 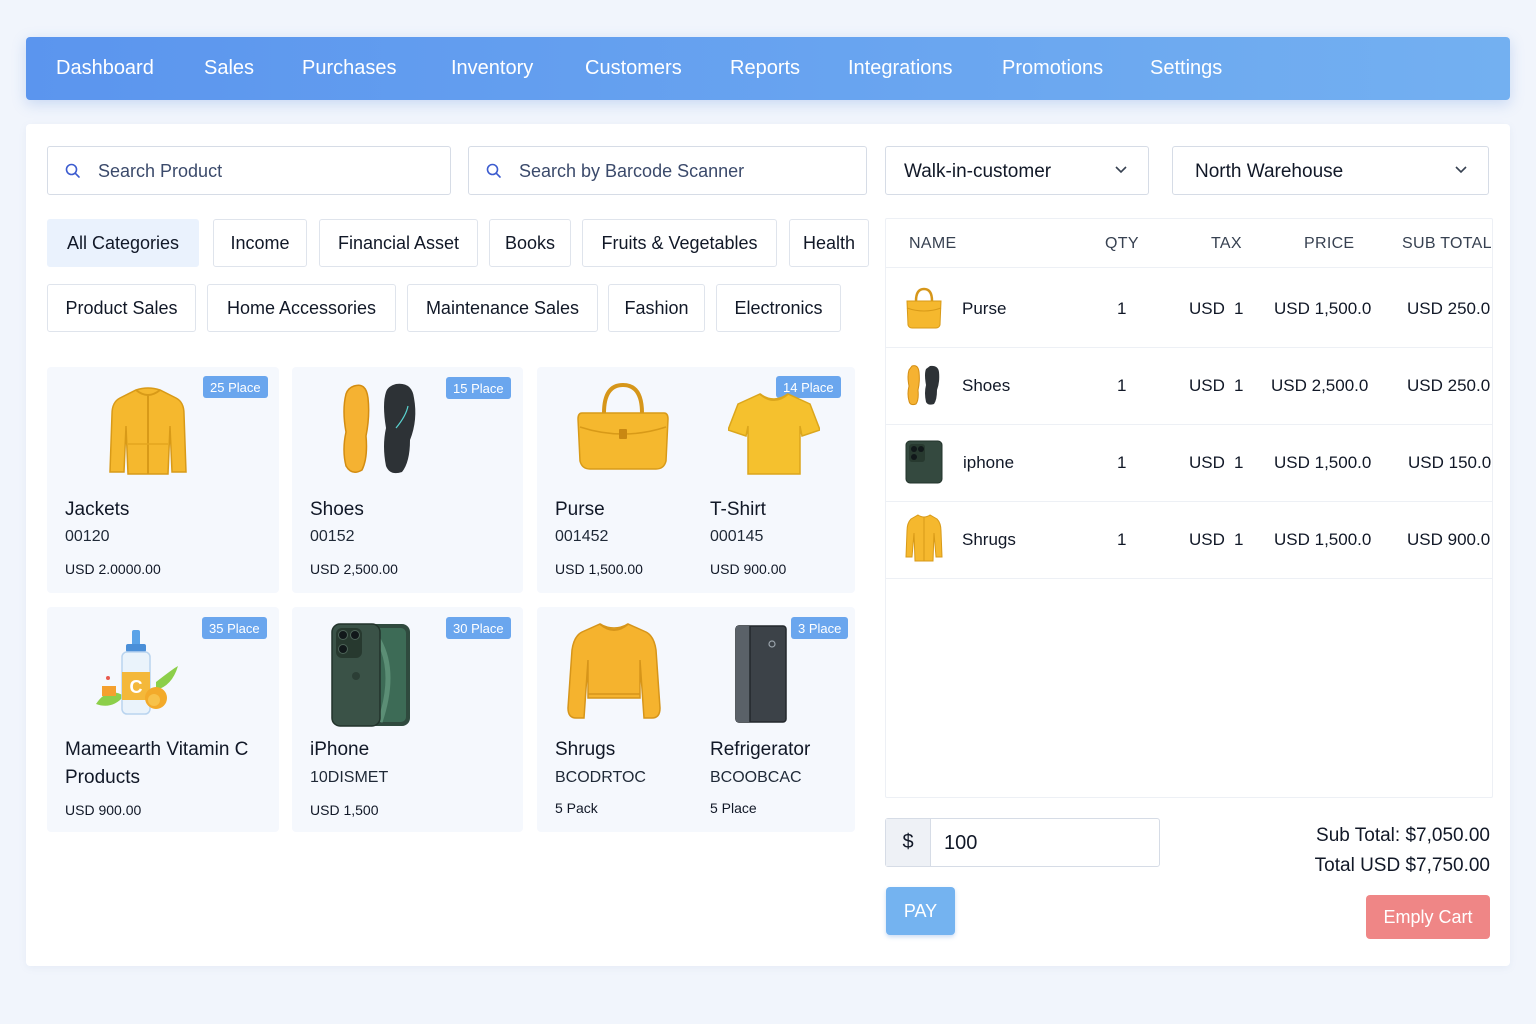 I want to click on cart-header: NAME QTY TAX PRICE SUB TOTAL, so click(x=1189, y=243).